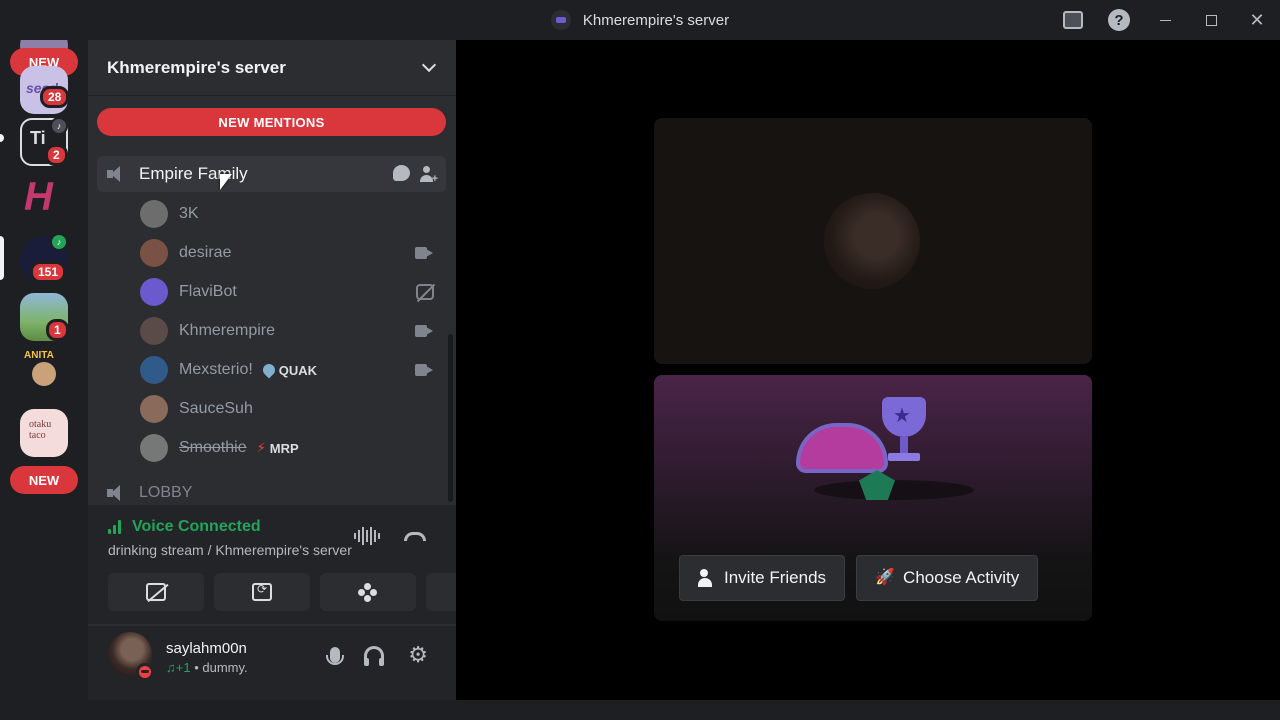  I want to click on member-desirae: desirae, so click(293, 253).